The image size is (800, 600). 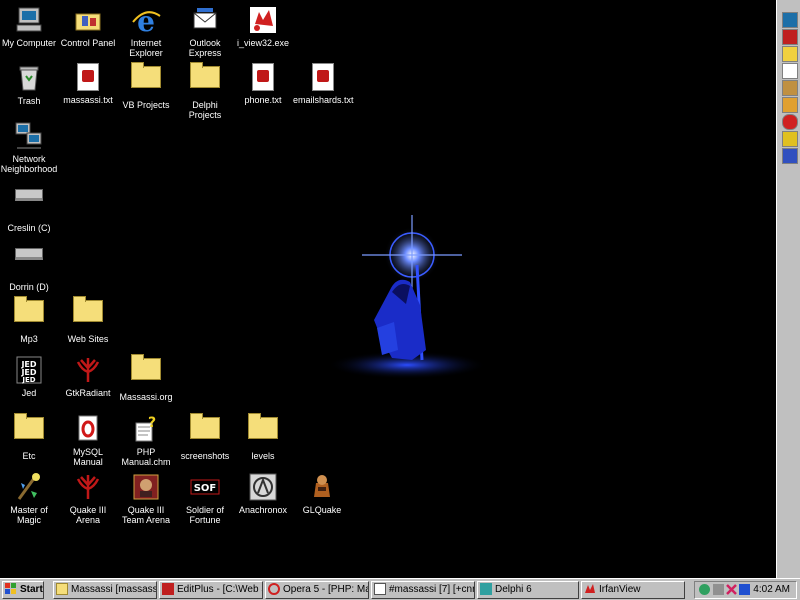 I want to click on desktop-icon-screenshots: screenshots, so click(x=205, y=436).